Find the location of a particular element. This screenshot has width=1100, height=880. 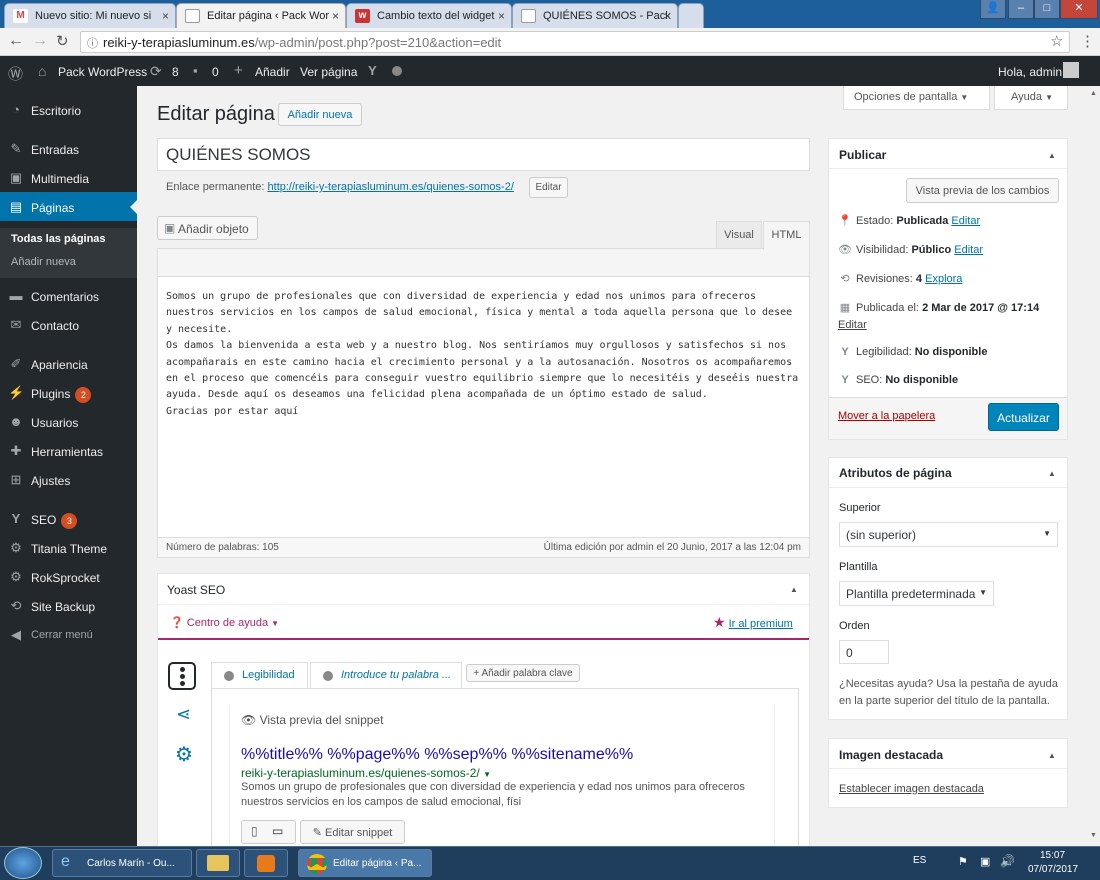

permalink-edit-button: Editar is located at coordinates (548, 187).